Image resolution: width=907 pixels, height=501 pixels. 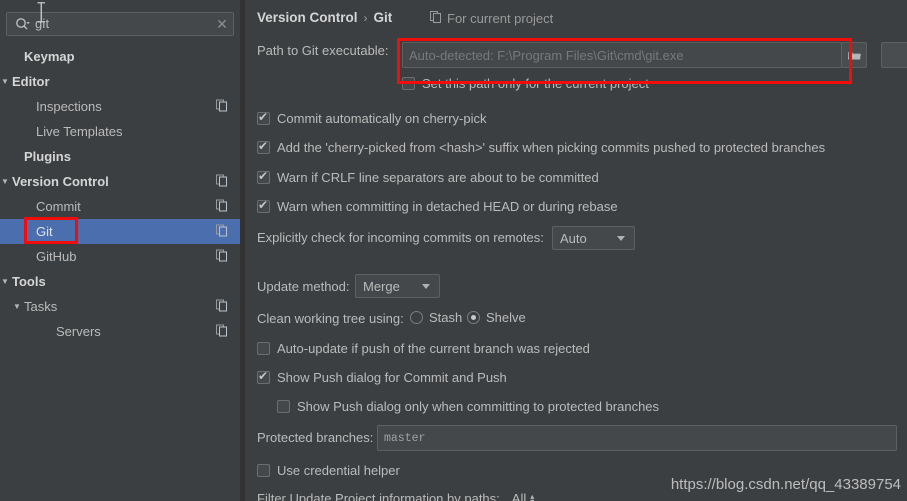 What do you see at coordinates (29, 281) in the screenshot?
I see `sidebar-item-label: Tools` at bounding box center [29, 281].